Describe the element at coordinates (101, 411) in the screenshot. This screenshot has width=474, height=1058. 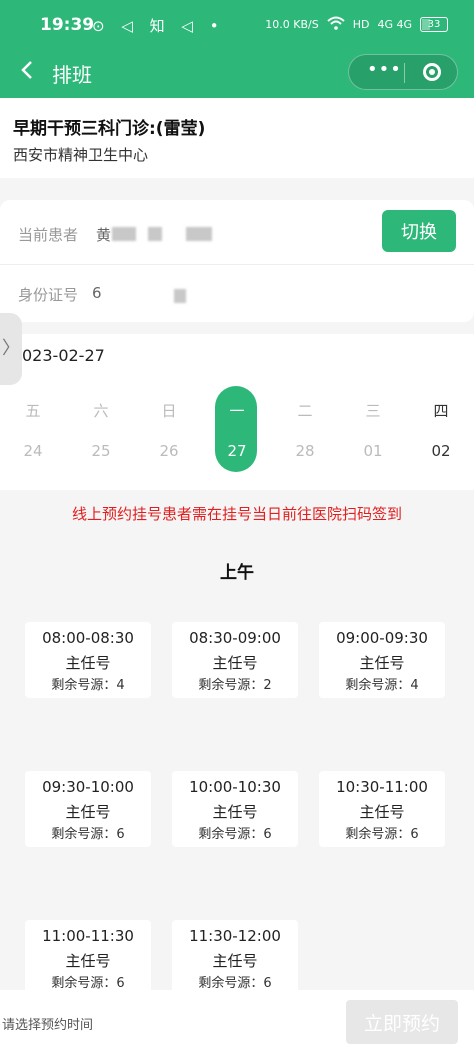
I see `day-weekday: 六` at that location.